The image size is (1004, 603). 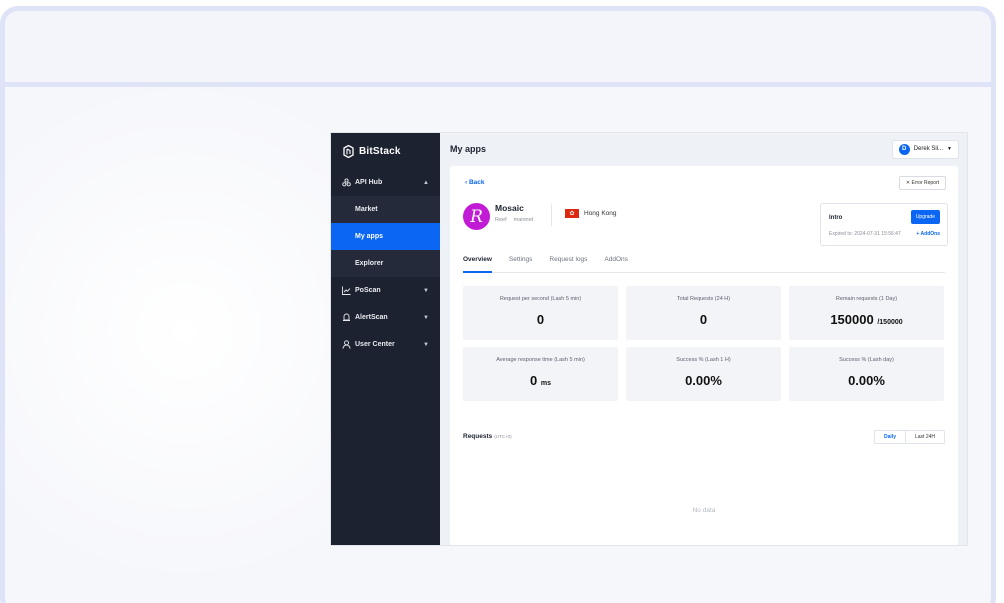 What do you see at coordinates (346, 317) in the screenshot?
I see `bell-icon` at bounding box center [346, 317].